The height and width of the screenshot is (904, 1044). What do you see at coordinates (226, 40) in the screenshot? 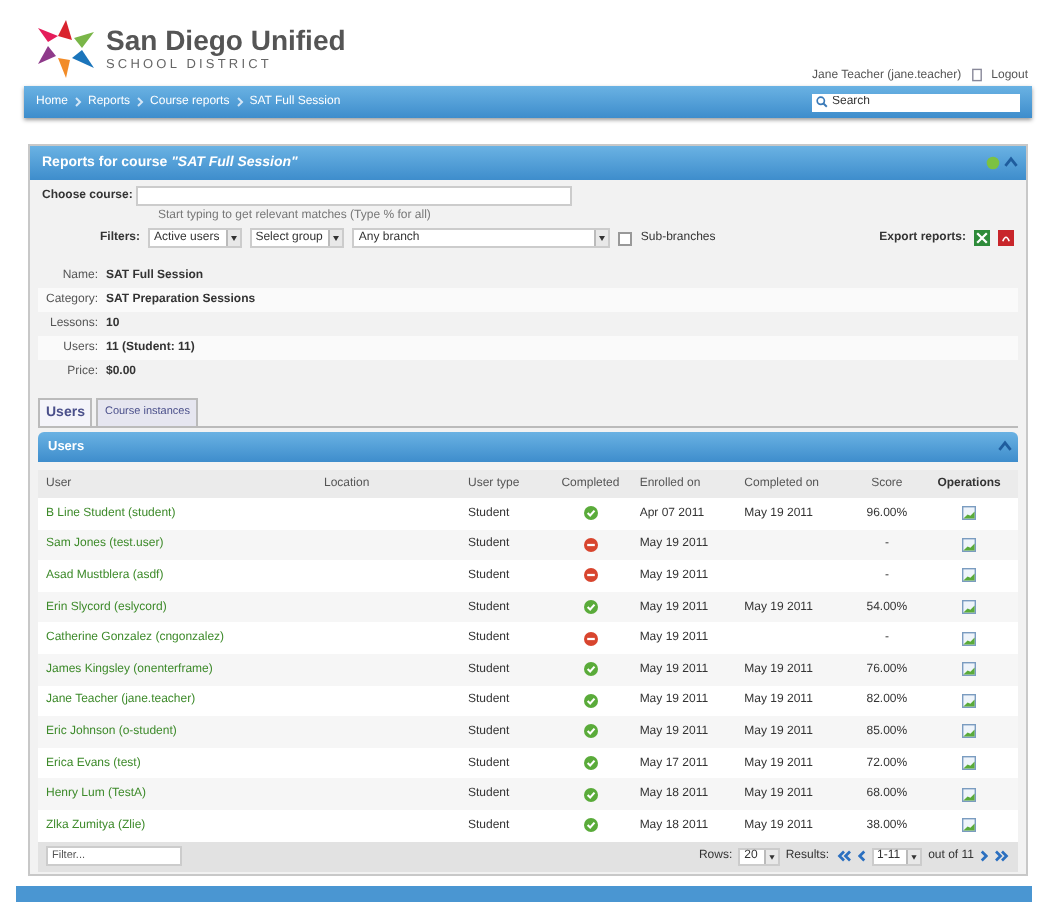
I see `district-name: San Diego Unified` at bounding box center [226, 40].